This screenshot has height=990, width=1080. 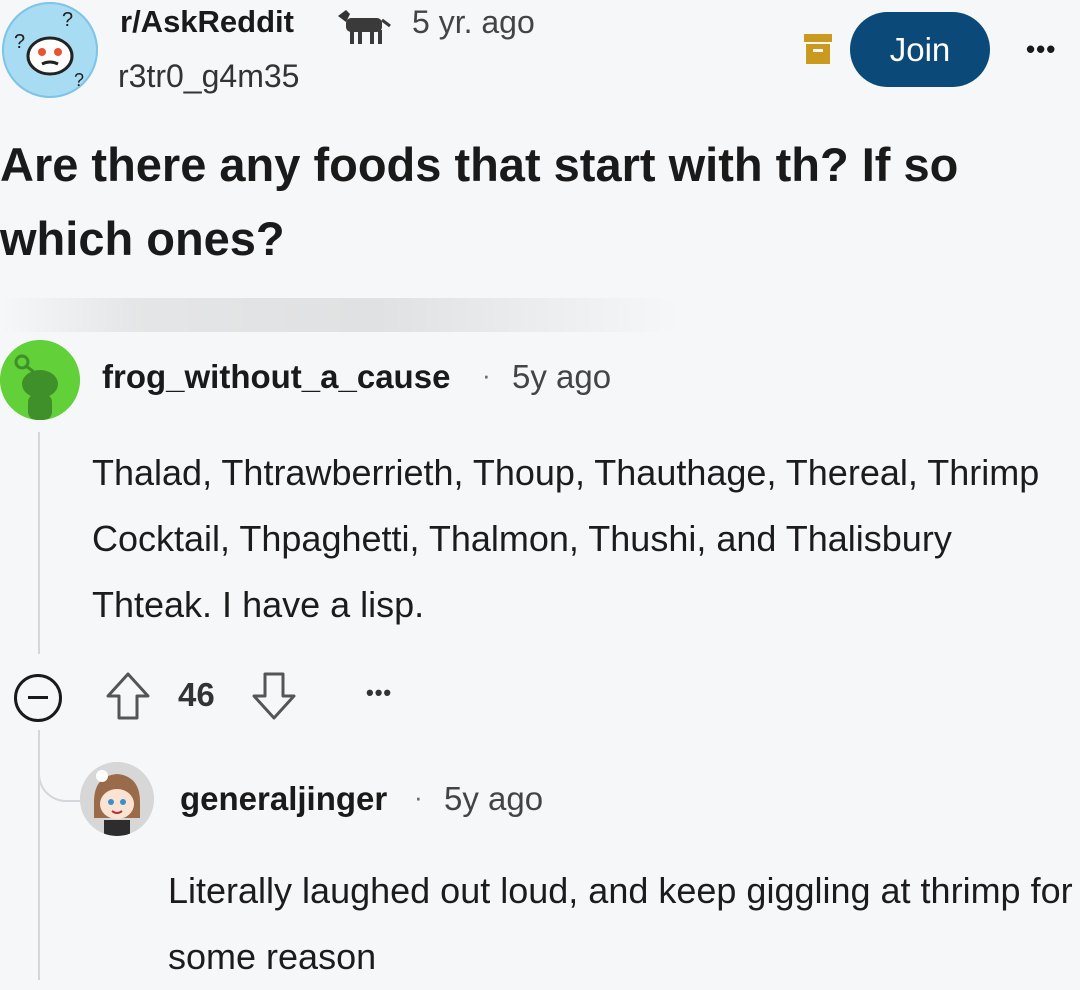 What do you see at coordinates (39, 543) in the screenshot?
I see `thread-line` at bounding box center [39, 543].